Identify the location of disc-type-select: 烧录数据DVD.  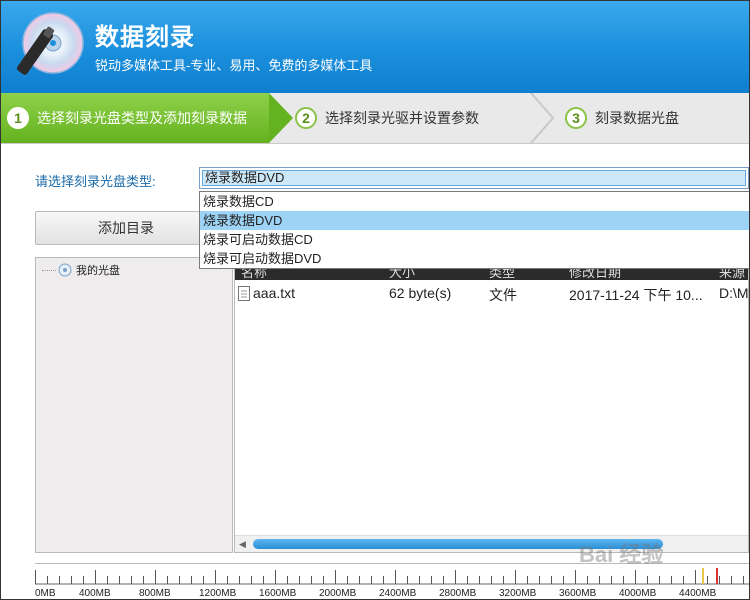
(474, 178).